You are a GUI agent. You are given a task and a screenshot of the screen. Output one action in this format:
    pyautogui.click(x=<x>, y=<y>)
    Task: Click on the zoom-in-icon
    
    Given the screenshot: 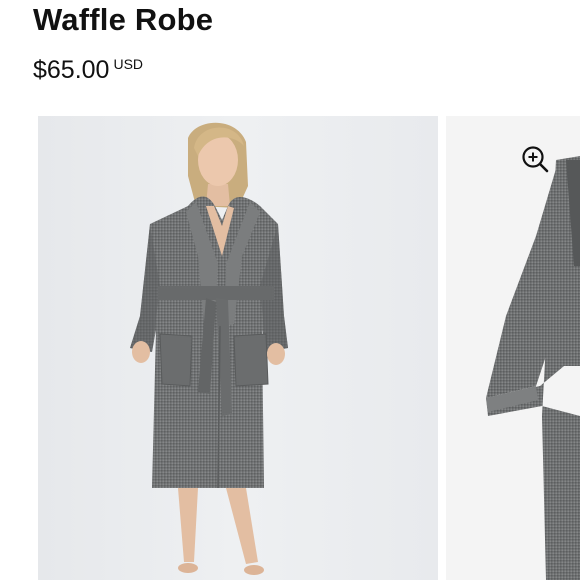 What is the action you would take?
    pyautogui.click(x=535, y=159)
    